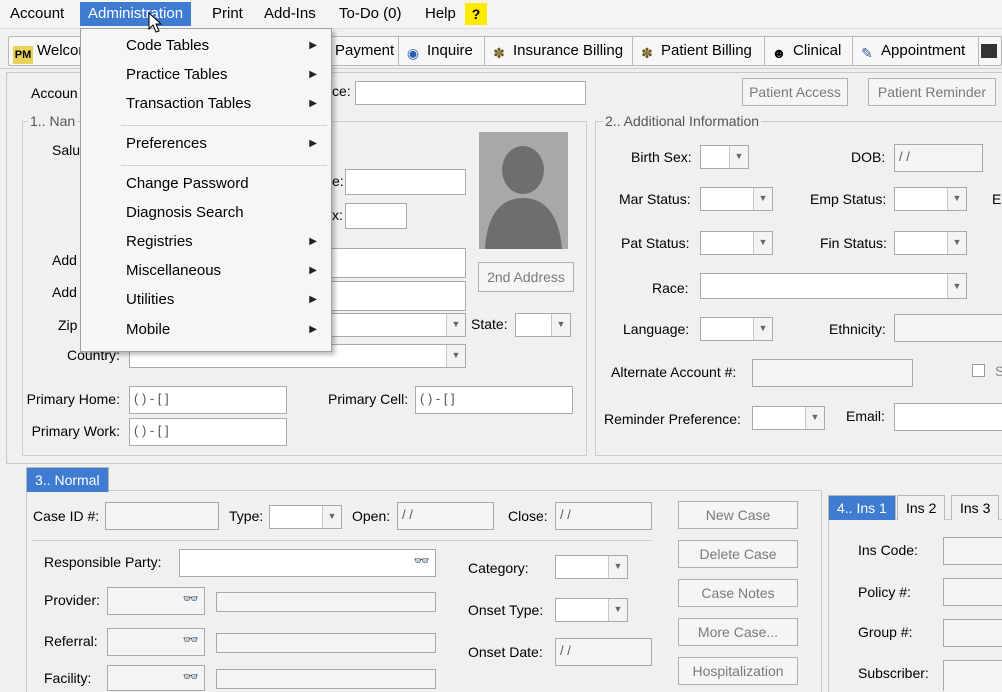 This screenshot has width=1002, height=692. I want to click on help-question-icon: ?, so click(476, 14).